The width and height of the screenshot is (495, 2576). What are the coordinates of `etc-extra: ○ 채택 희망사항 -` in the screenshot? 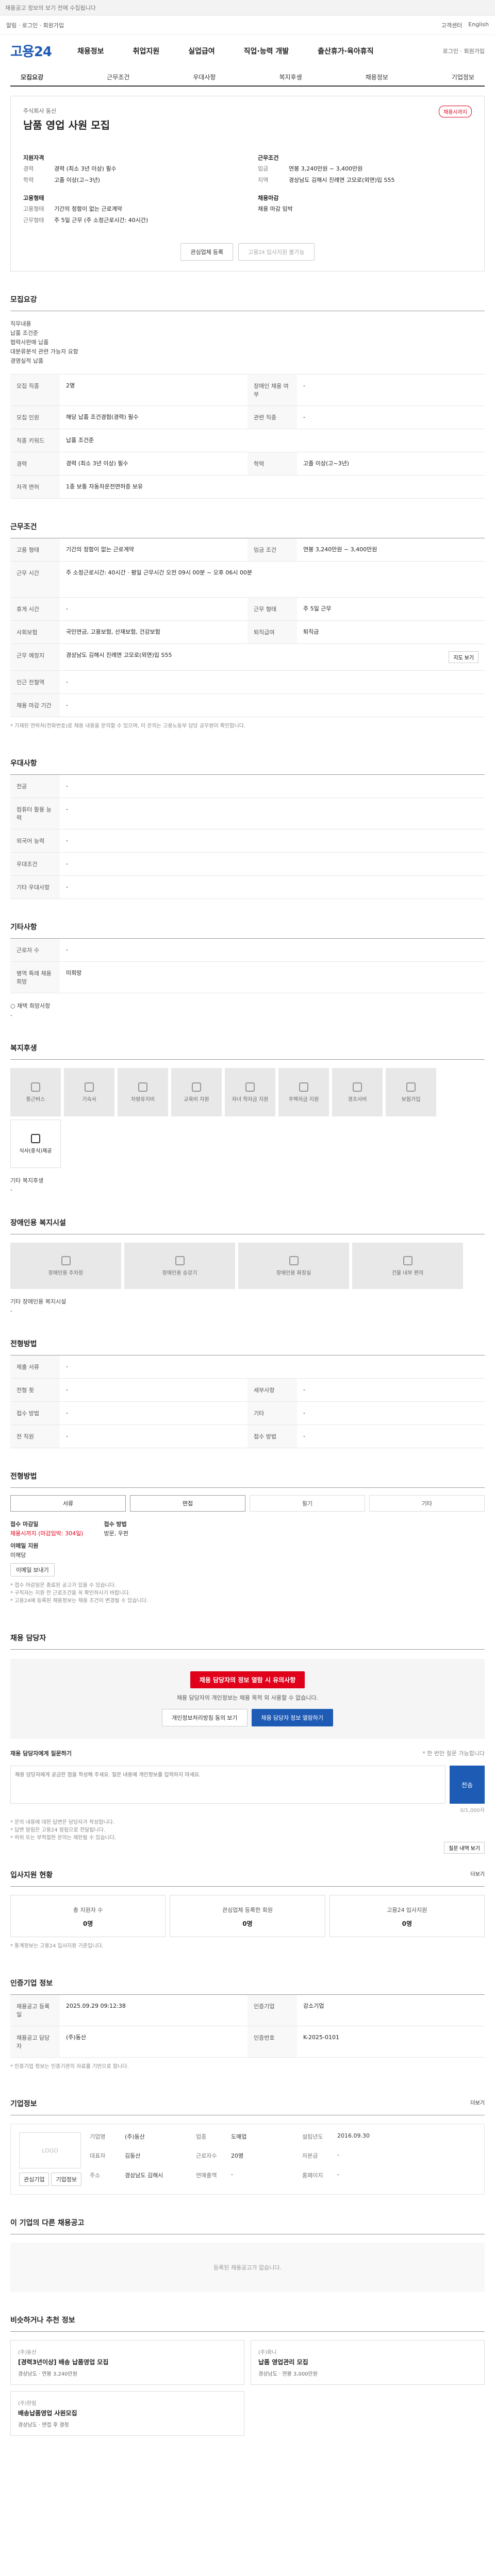 It's located at (247, 1006).